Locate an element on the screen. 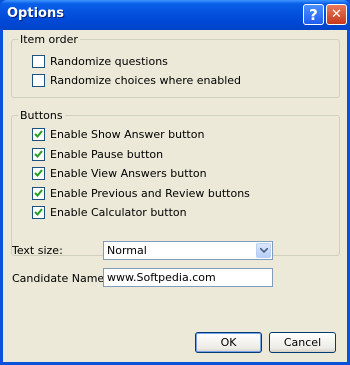 The image size is (350, 365). help-icon: ? is located at coordinates (313, 14).